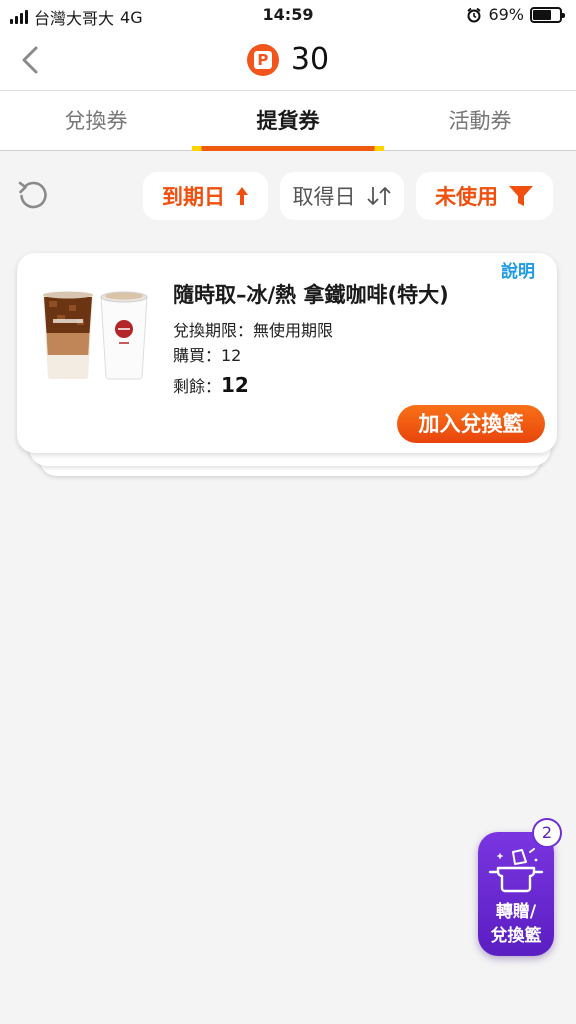  I want to click on sort-acquired-button: 取得日, so click(342, 196).